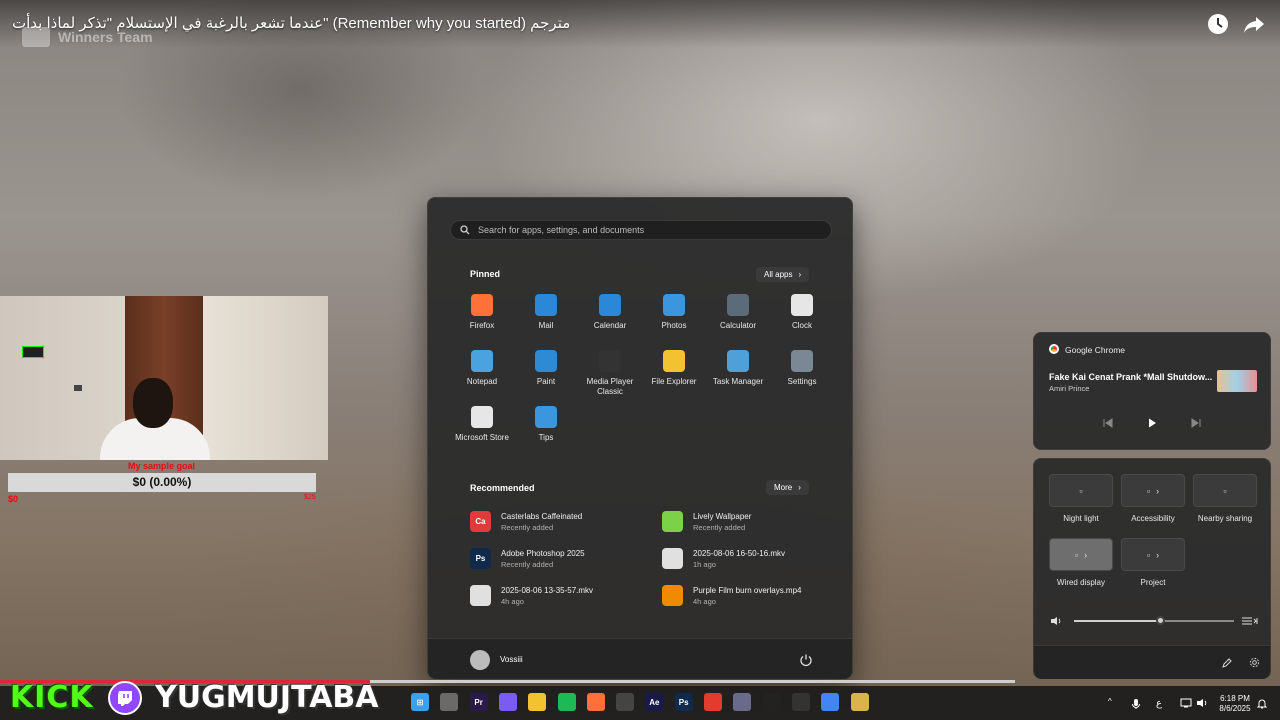 This screenshot has width=1280, height=720. Describe the element at coordinates (267, 697) in the screenshot. I see `channel-name-overlay: YUGMUJTABA` at that location.